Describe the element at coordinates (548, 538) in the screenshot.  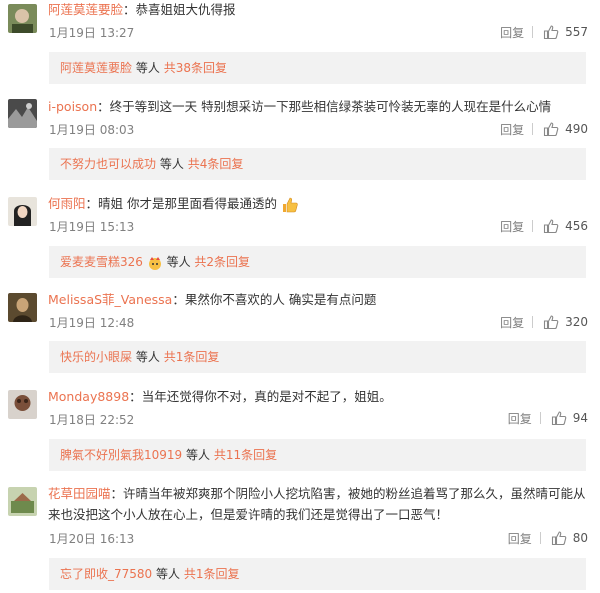
I see `comment-actions: 回复 80` at that location.